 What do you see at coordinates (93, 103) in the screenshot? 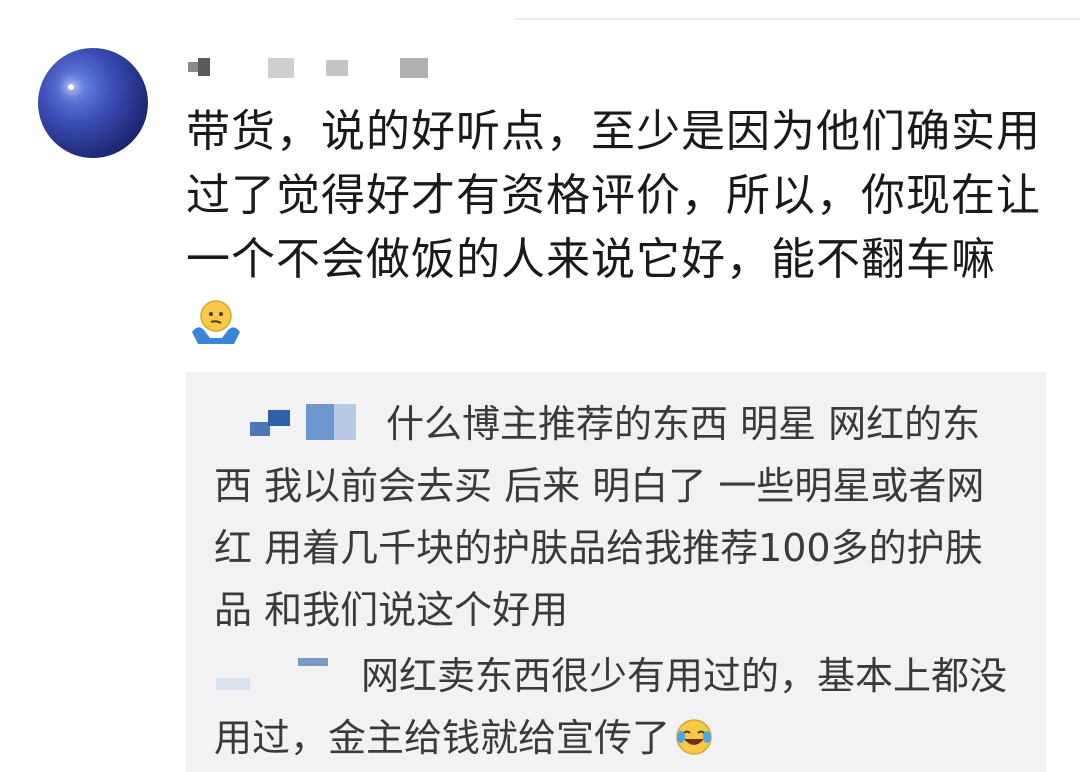
I see `avatar` at bounding box center [93, 103].